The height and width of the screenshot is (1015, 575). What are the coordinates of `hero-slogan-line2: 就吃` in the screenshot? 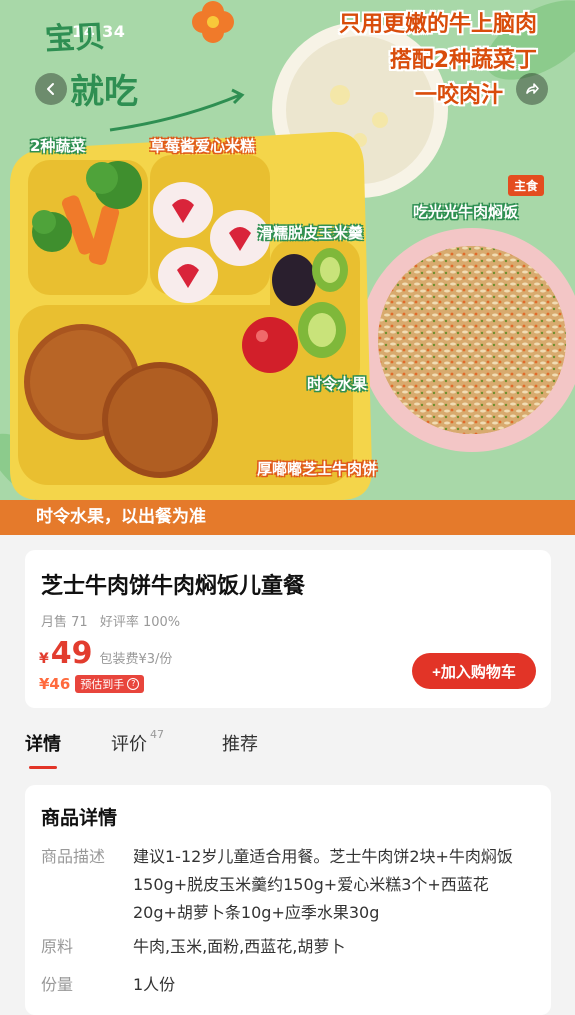 It's located at (104, 92).